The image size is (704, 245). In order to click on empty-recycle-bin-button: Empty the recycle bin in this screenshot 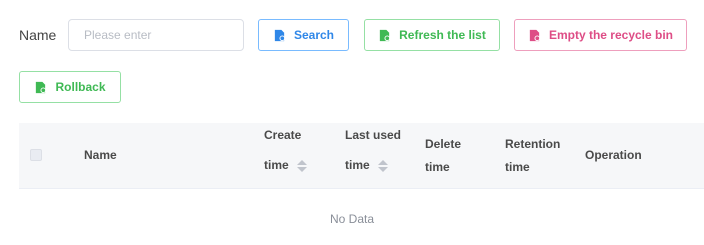, I will do `click(600, 35)`.